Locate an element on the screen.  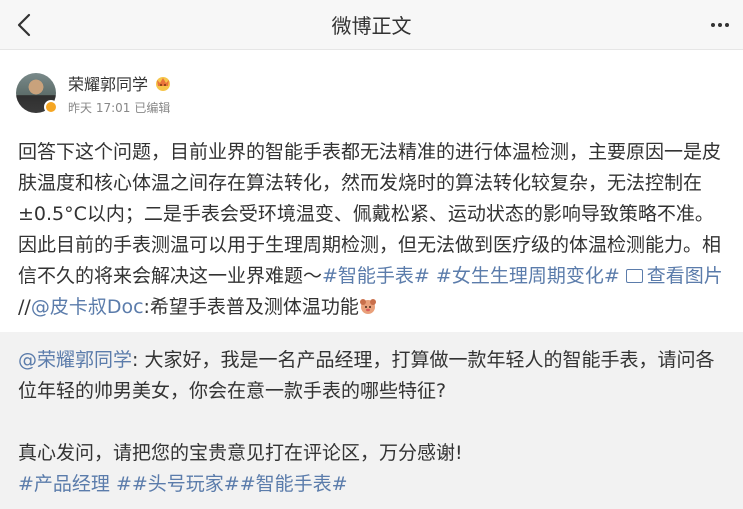
mention-text: :希望手表普及测体温功能 is located at coordinates (251, 307).